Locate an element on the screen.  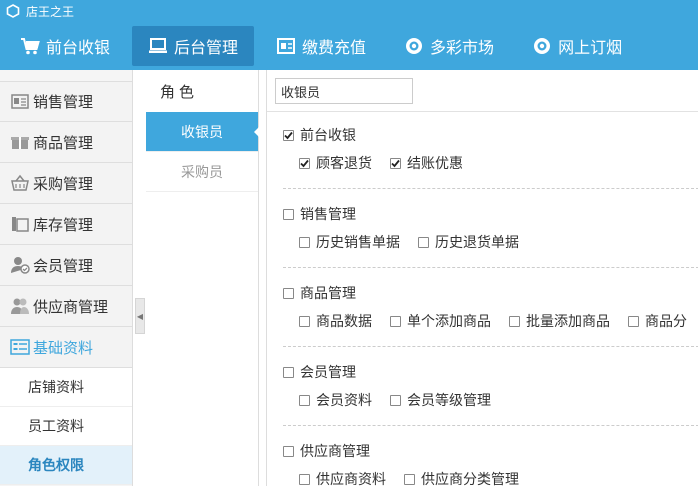
app-logo-icon is located at coordinates (13, 11).